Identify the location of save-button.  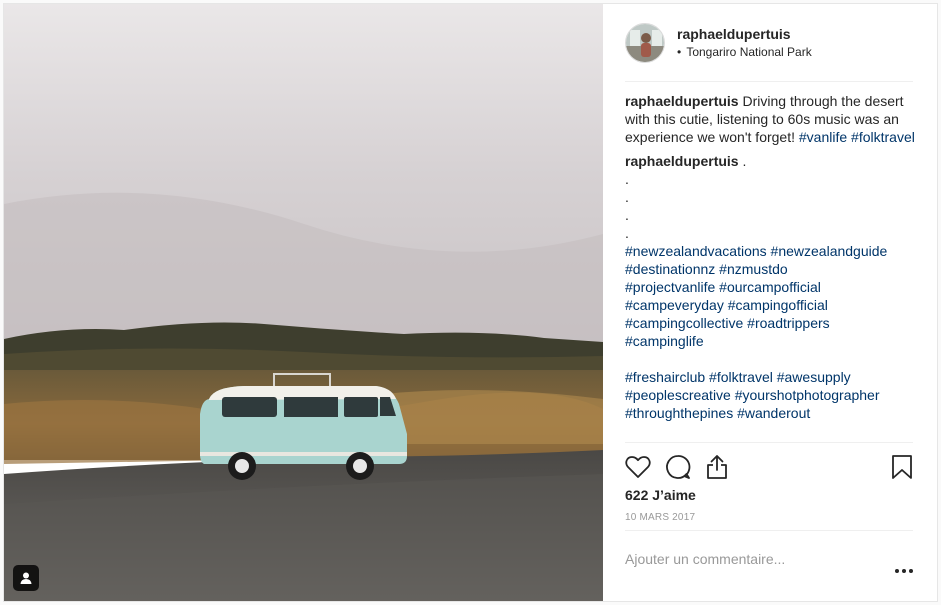
(893, 467).